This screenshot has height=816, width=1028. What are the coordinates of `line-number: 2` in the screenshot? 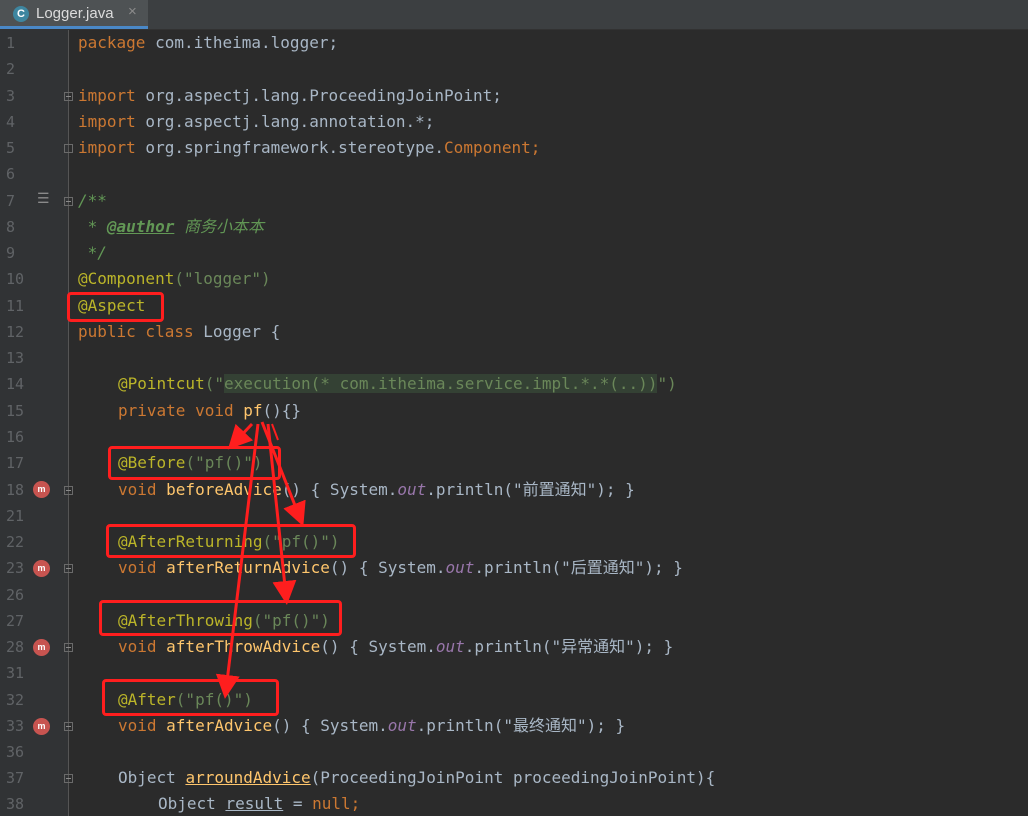 It's located at (11, 69).